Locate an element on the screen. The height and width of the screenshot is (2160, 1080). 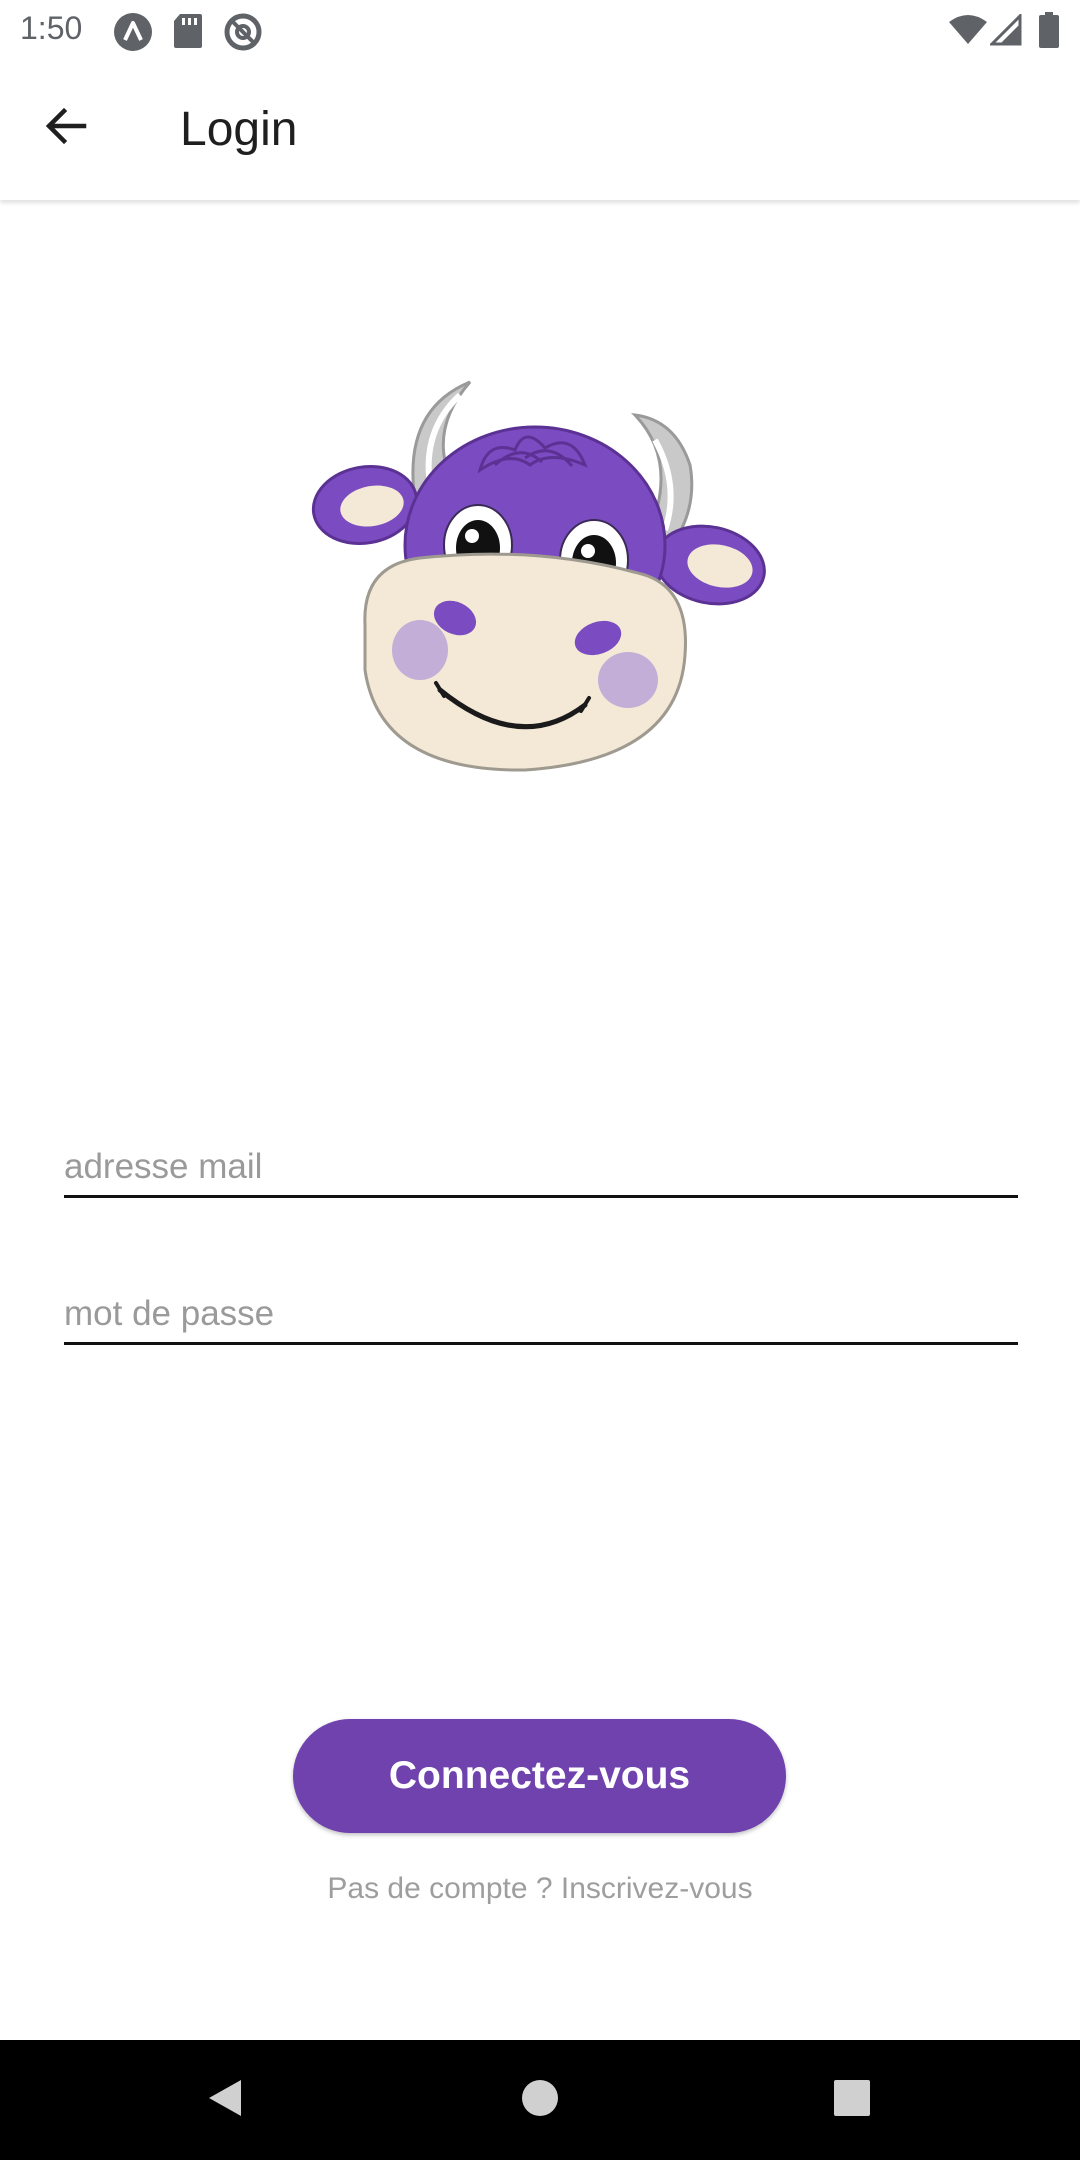
back-triangle-icon is located at coordinates (225, 2100).